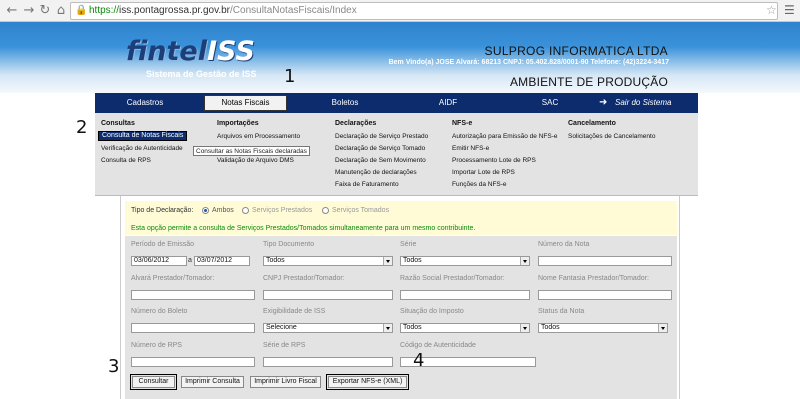 This screenshot has height=399, width=800. What do you see at coordinates (381, 173) in the screenshot?
I see `menu-item-manutencao-declaracoes: Manutenção de declarações` at bounding box center [381, 173].